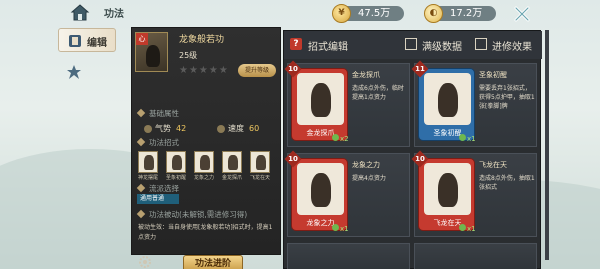 This screenshot has height=269, width=600. I want to click on move-card-longxiang: 龙象之力 10 x1 龙象之力 提高4点资力, so click(347, 193).